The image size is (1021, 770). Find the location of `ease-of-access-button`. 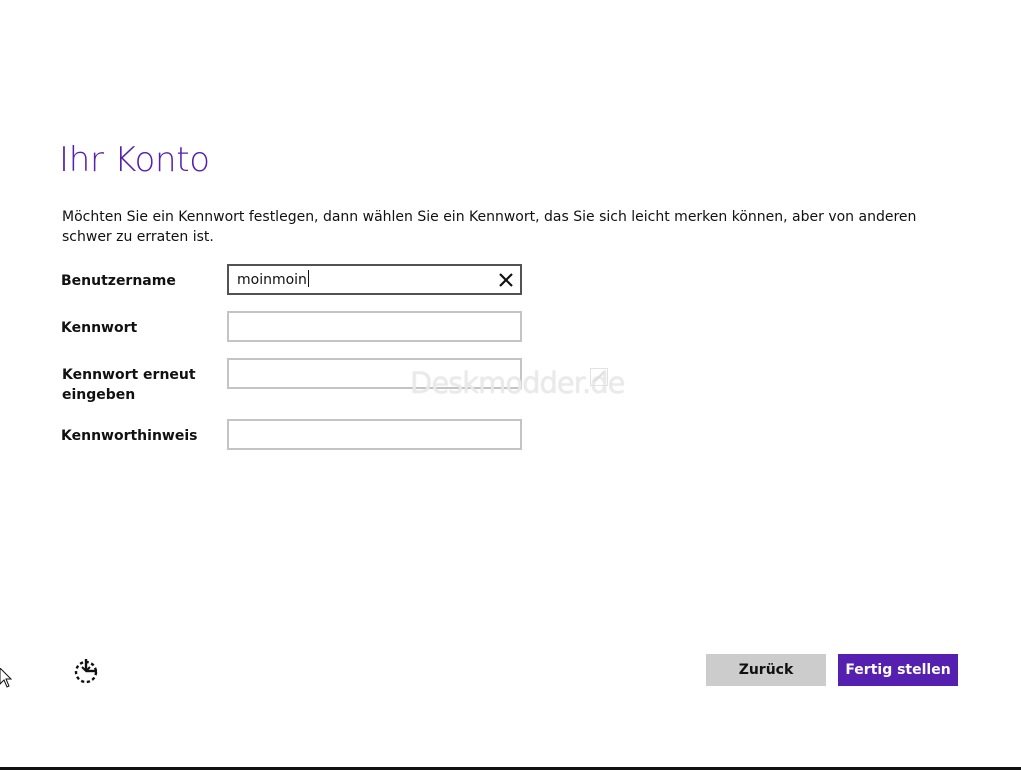

ease-of-access-button is located at coordinates (86, 671).